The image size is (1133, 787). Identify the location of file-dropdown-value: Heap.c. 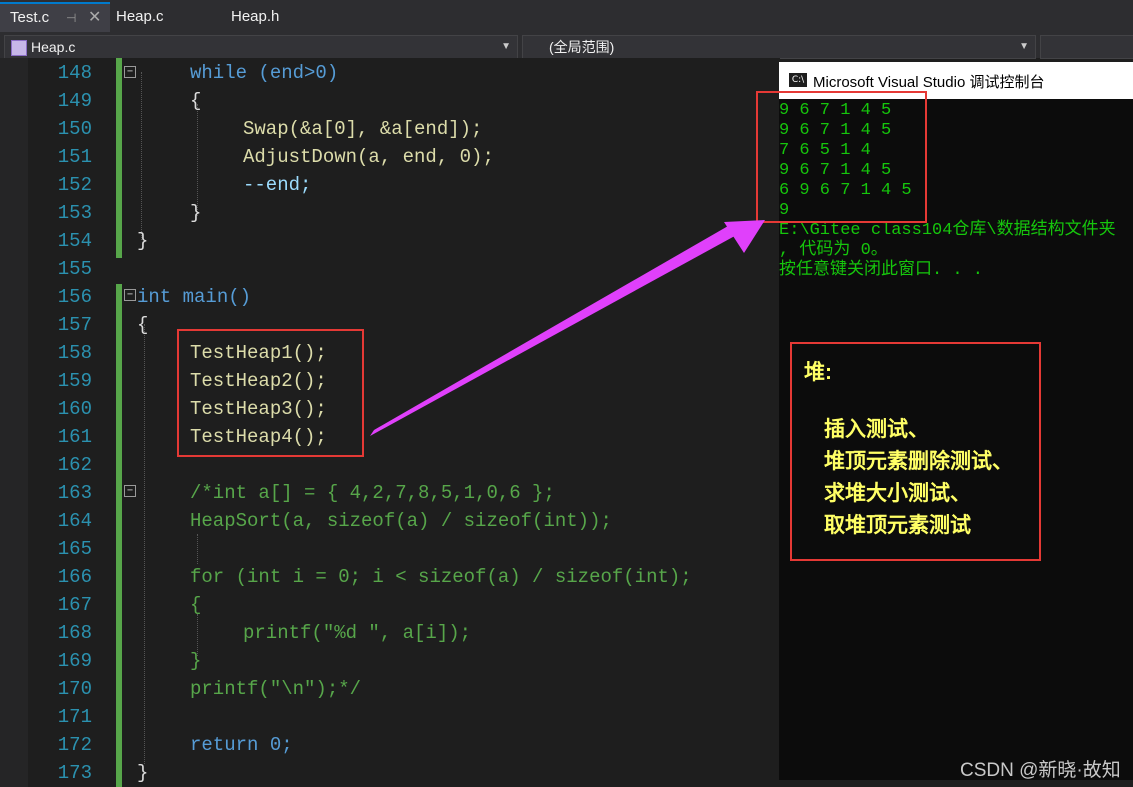
(53, 47).